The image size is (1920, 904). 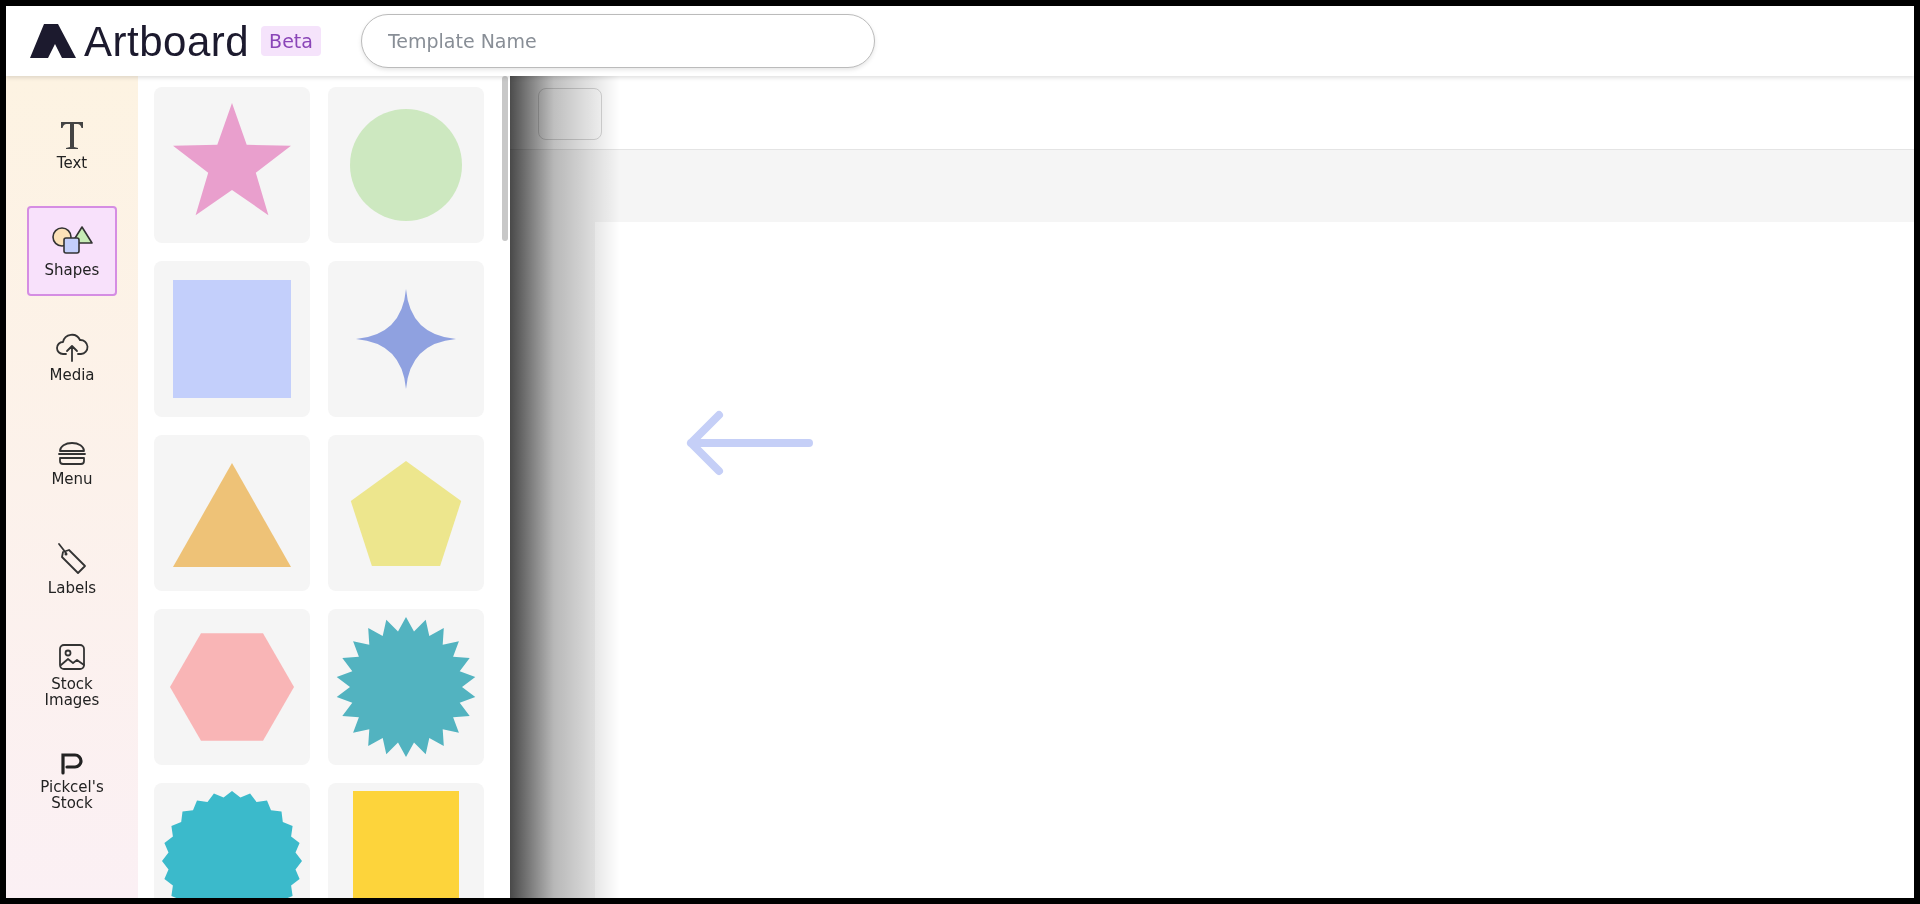 I want to click on image-icon, so click(x=72, y=656).